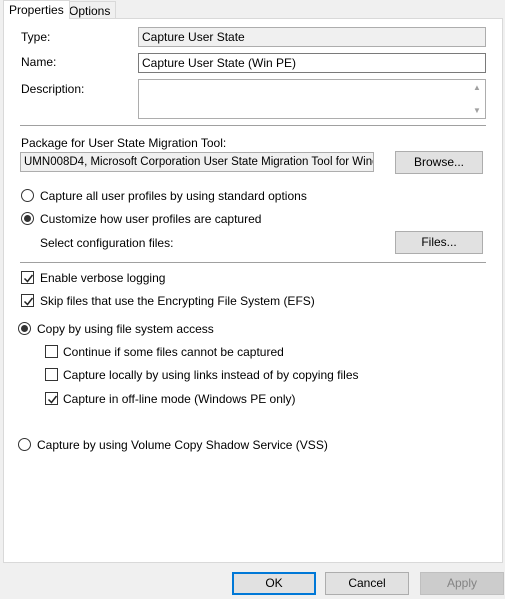  I want to click on verbose-logging-checkbox, so click(27, 277).